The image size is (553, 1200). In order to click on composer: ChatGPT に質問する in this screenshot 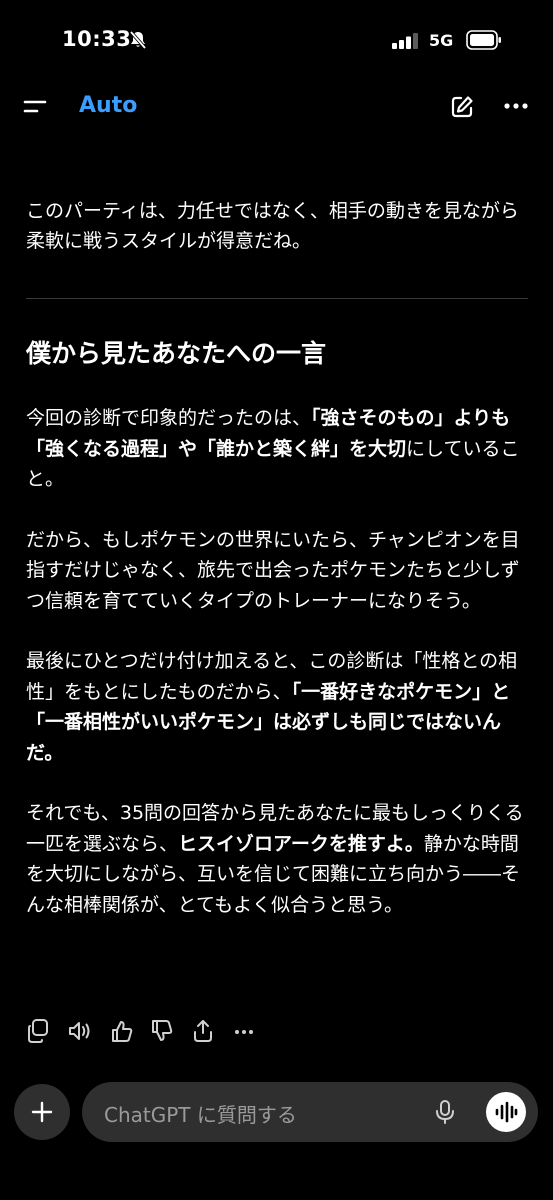, I will do `click(277, 1112)`.